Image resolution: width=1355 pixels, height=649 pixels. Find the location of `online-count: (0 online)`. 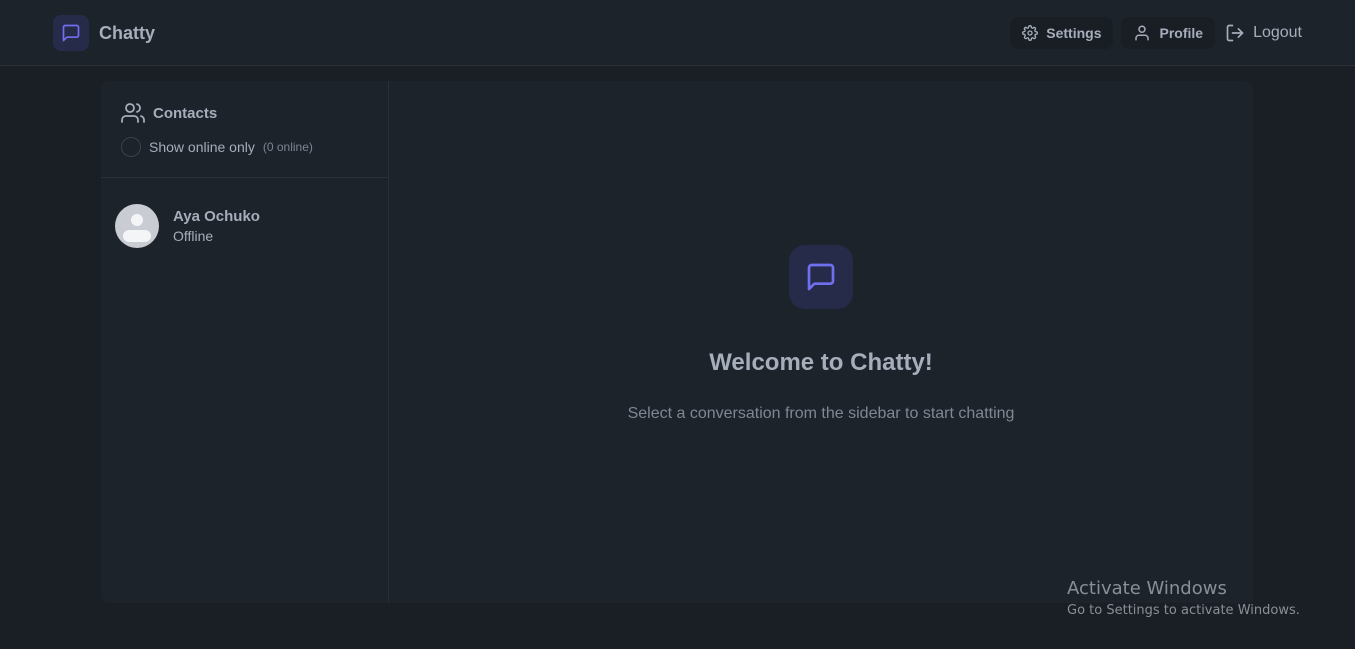

online-count: (0 online) is located at coordinates (287, 147).